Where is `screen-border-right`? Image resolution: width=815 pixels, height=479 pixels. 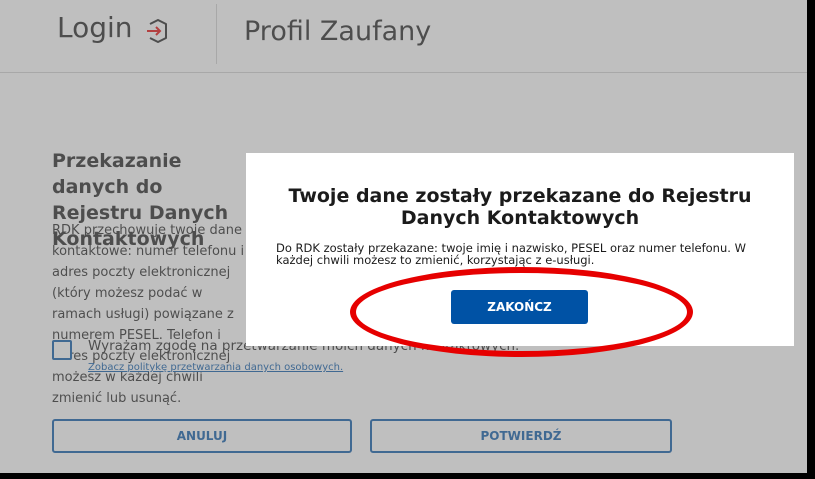
screen-border-right is located at coordinates (811, 239).